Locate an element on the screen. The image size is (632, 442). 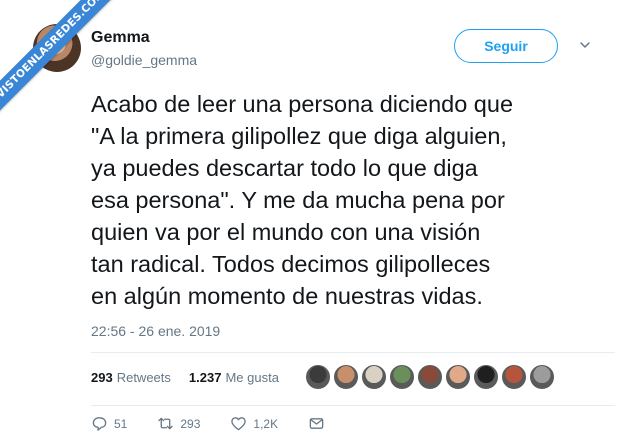
retweet-button: 293 is located at coordinates (178, 423).